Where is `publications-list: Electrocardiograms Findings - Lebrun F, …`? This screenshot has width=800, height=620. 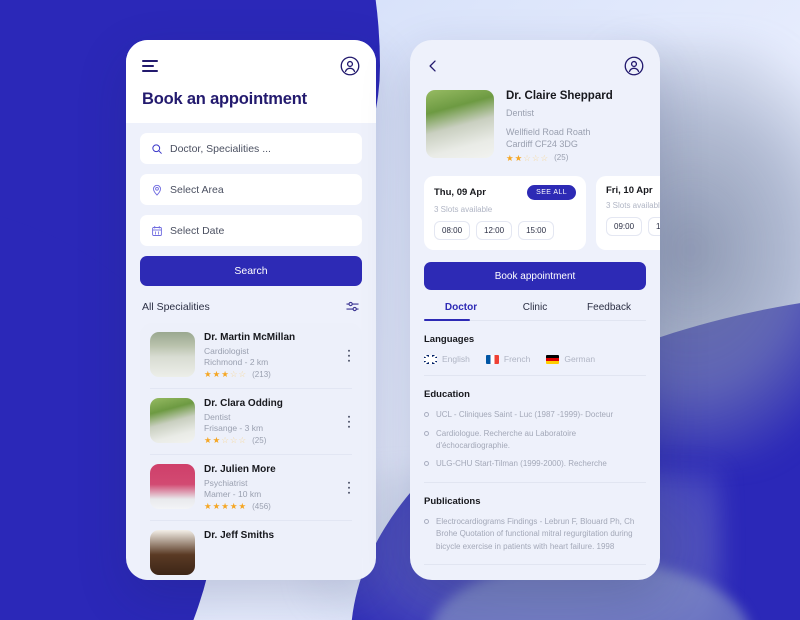
publications-list: Electrocardiograms Findings - Lebrun F, … is located at coordinates (535, 534).